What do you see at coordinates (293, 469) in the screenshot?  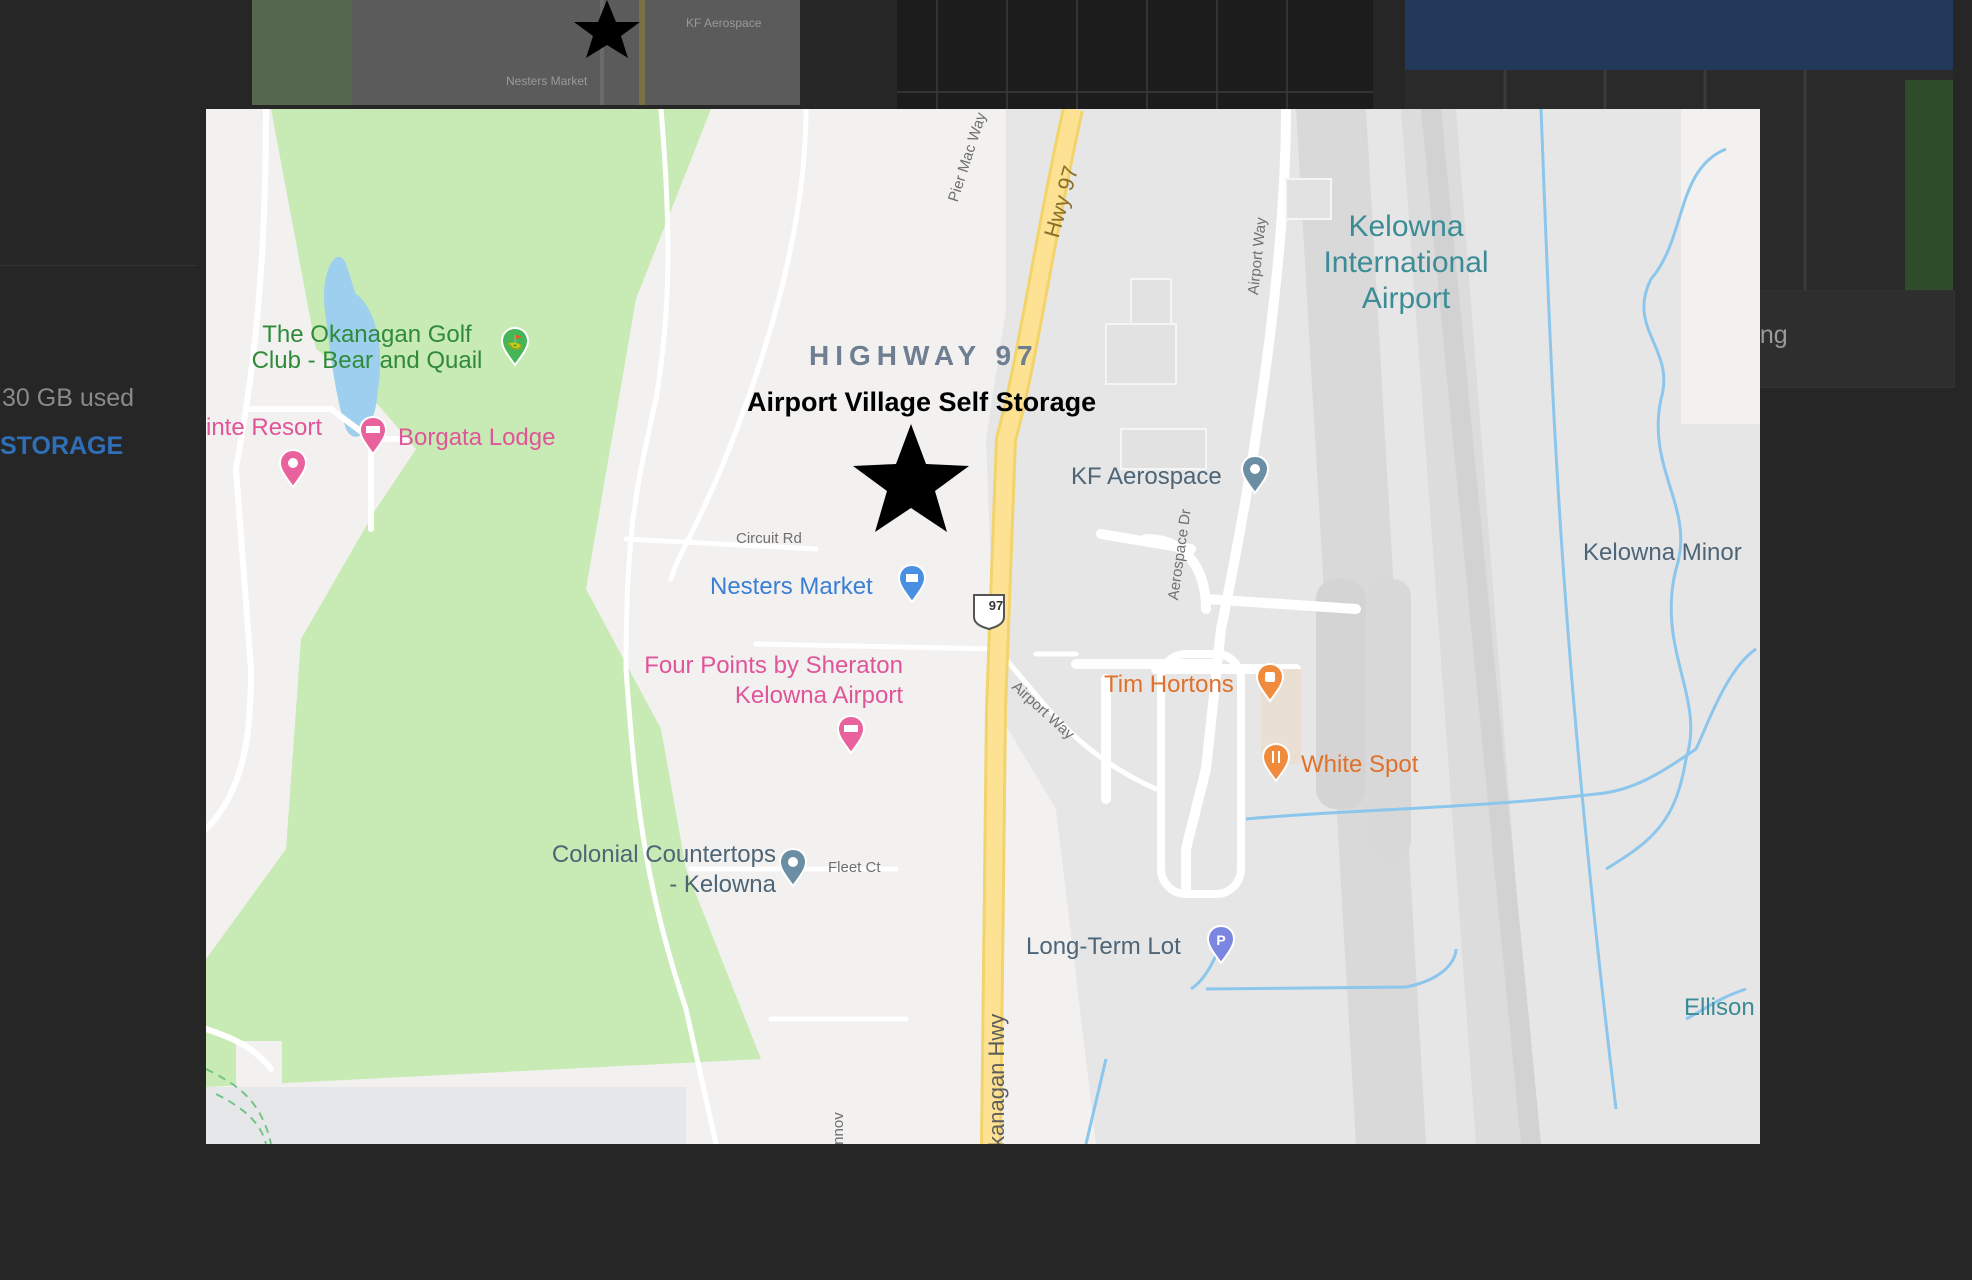 I see `resort-pin-icon` at bounding box center [293, 469].